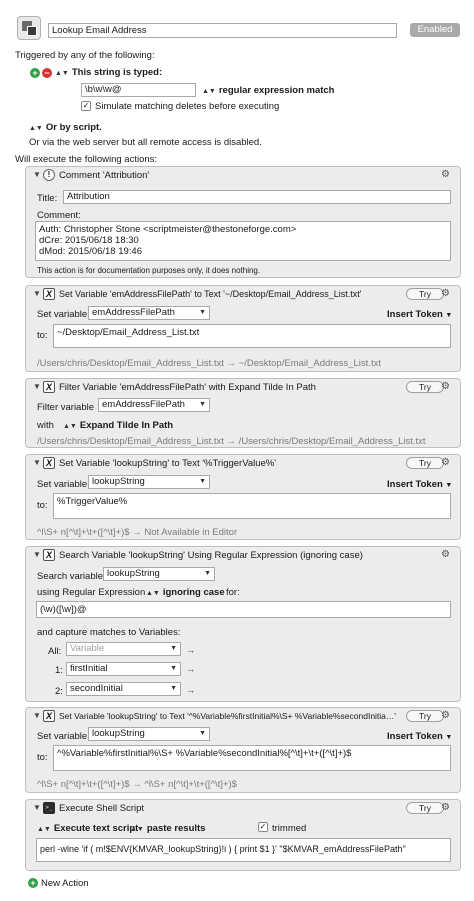  I want to click on macro-name-field: Lookup Email Address, so click(222, 30).